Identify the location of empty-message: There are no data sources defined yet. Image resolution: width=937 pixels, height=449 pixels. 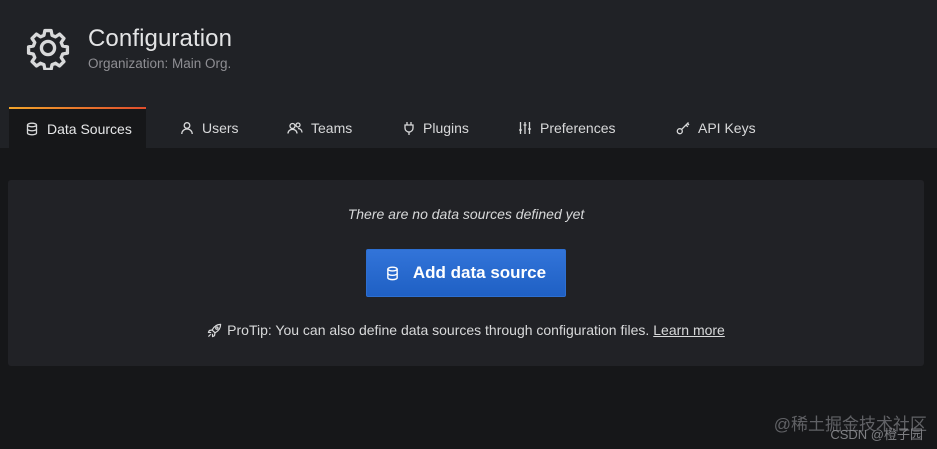
(466, 214).